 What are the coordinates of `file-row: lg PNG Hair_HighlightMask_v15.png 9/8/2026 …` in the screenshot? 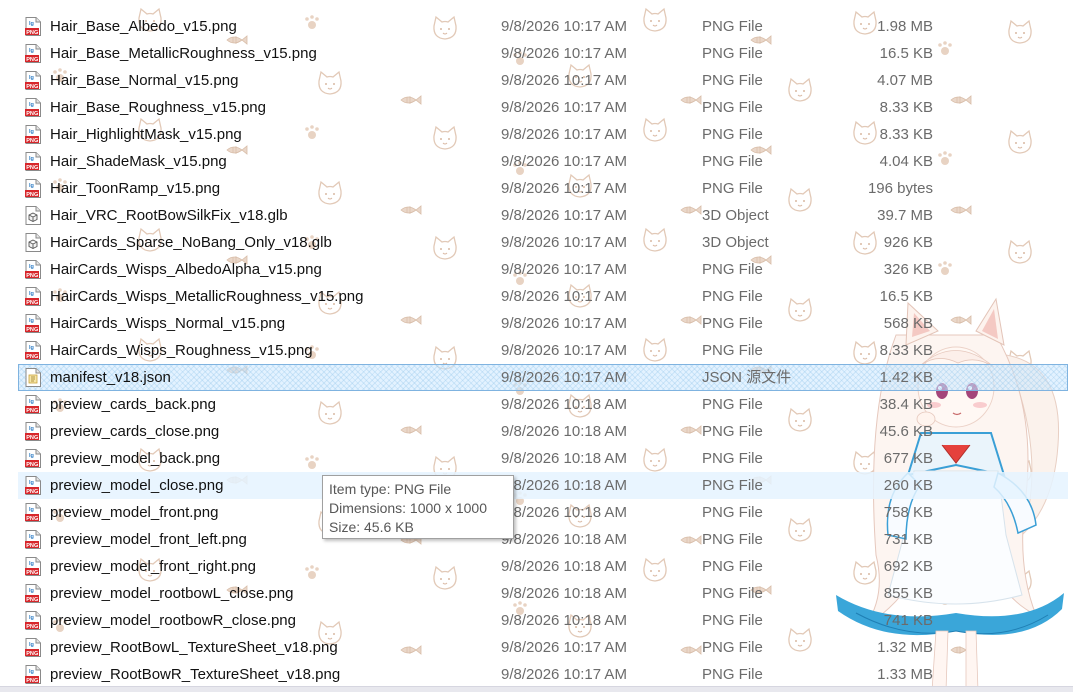 It's located at (543, 134).